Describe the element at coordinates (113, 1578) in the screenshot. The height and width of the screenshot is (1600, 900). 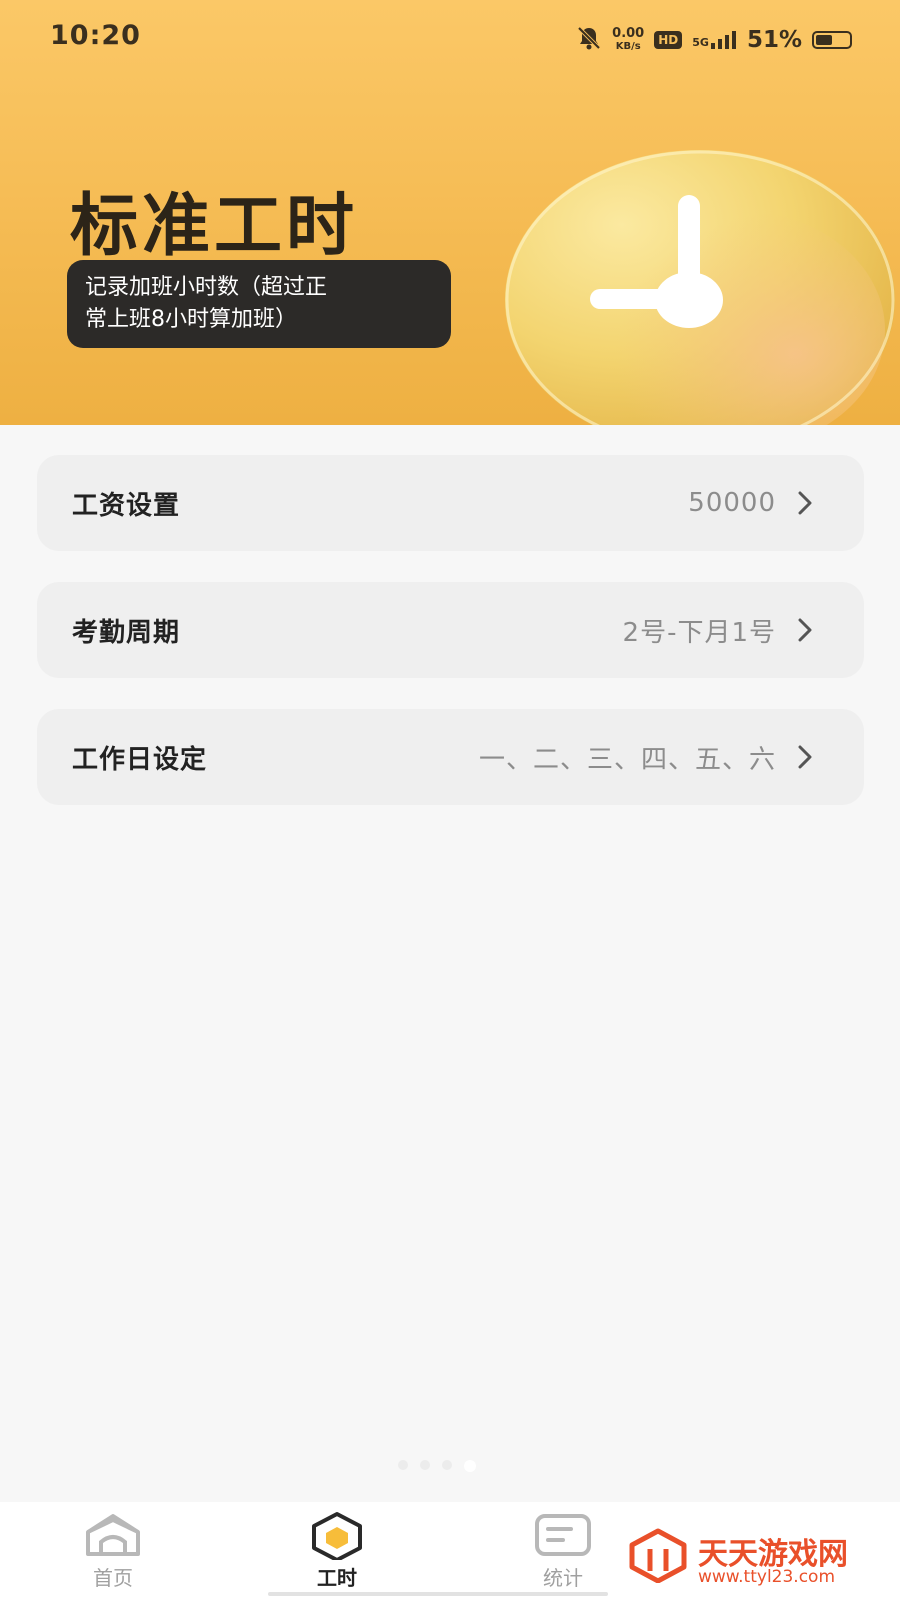
I see `nav-label: 首页` at that location.